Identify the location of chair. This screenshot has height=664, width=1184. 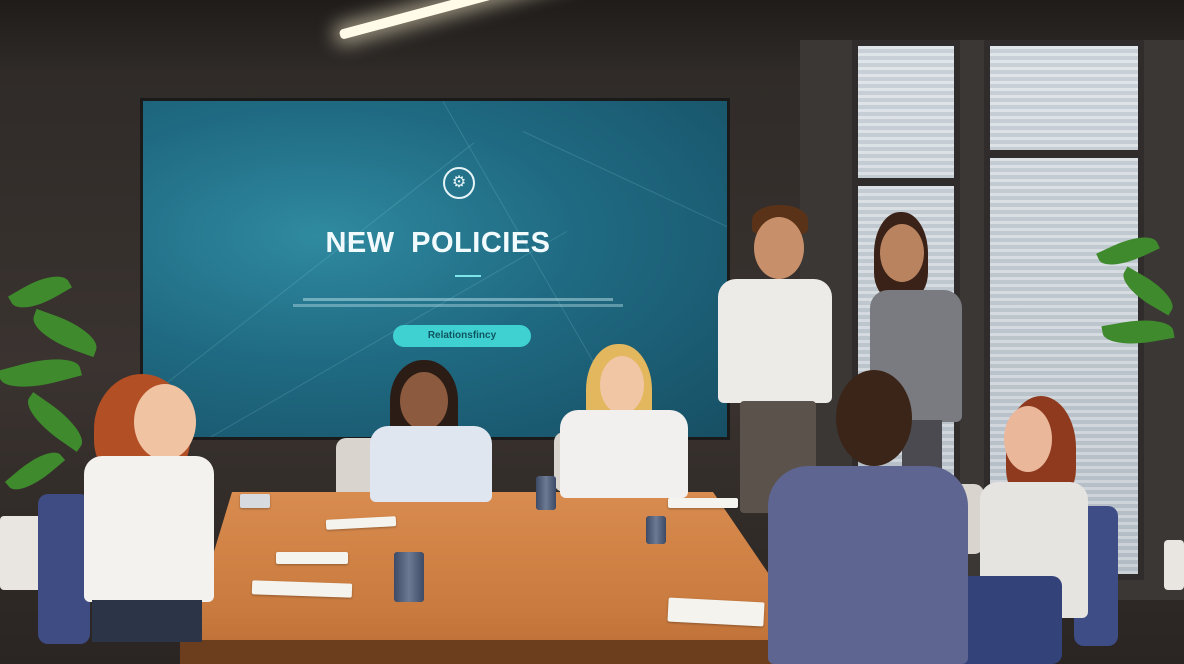
(64, 569).